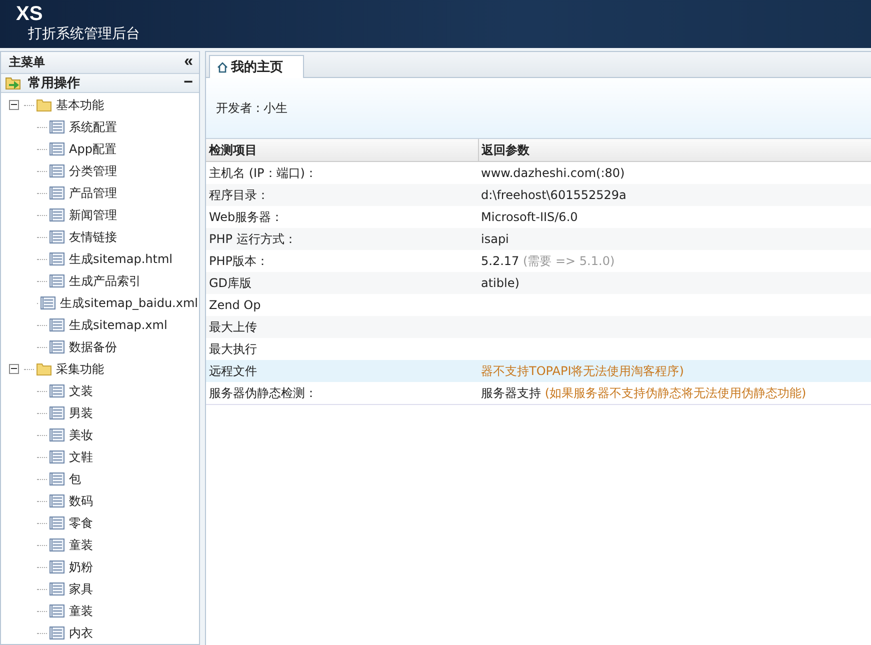  Describe the element at coordinates (81, 413) in the screenshot. I see `tree-item: 男装` at that location.